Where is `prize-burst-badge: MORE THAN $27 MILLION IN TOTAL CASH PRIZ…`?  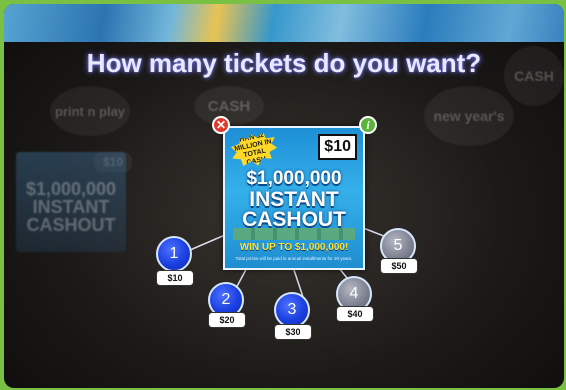
prize-burst-badge: MORE THAN $27 MILLION IN TOTAL CASH PRIZ… is located at coordinates (254, 150).